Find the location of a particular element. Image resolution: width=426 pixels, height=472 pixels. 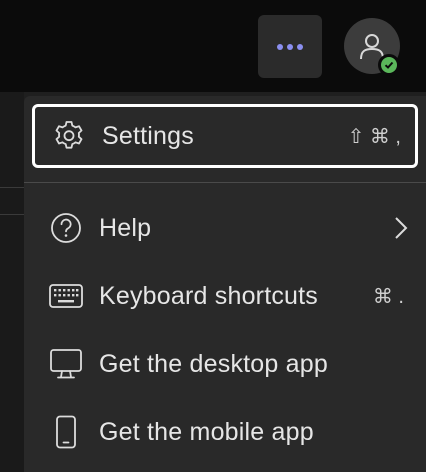

menu-item-label: Settings is located at coordinates (148, 135).